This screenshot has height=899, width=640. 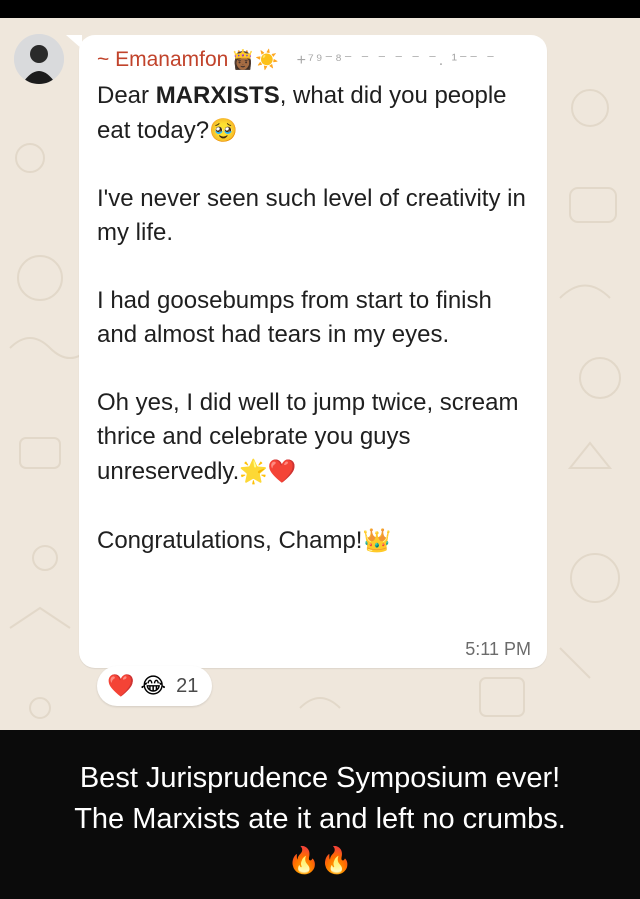 What do you see at coordinates (320, 819) in the screenshot?
I see `caption-line-2: The Marxists ate it and left no crumbs.` at bounding box center [320, 819].